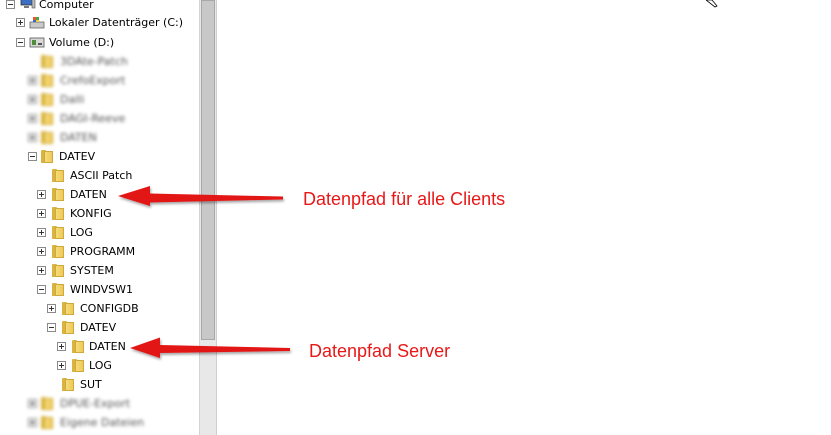 The image size is (831, 435). What do you see at coordinates (404, 199) in the screenshot?
I see `annotation-clients: Datenpfad für alle Clients` at bounding box center [404, 199].